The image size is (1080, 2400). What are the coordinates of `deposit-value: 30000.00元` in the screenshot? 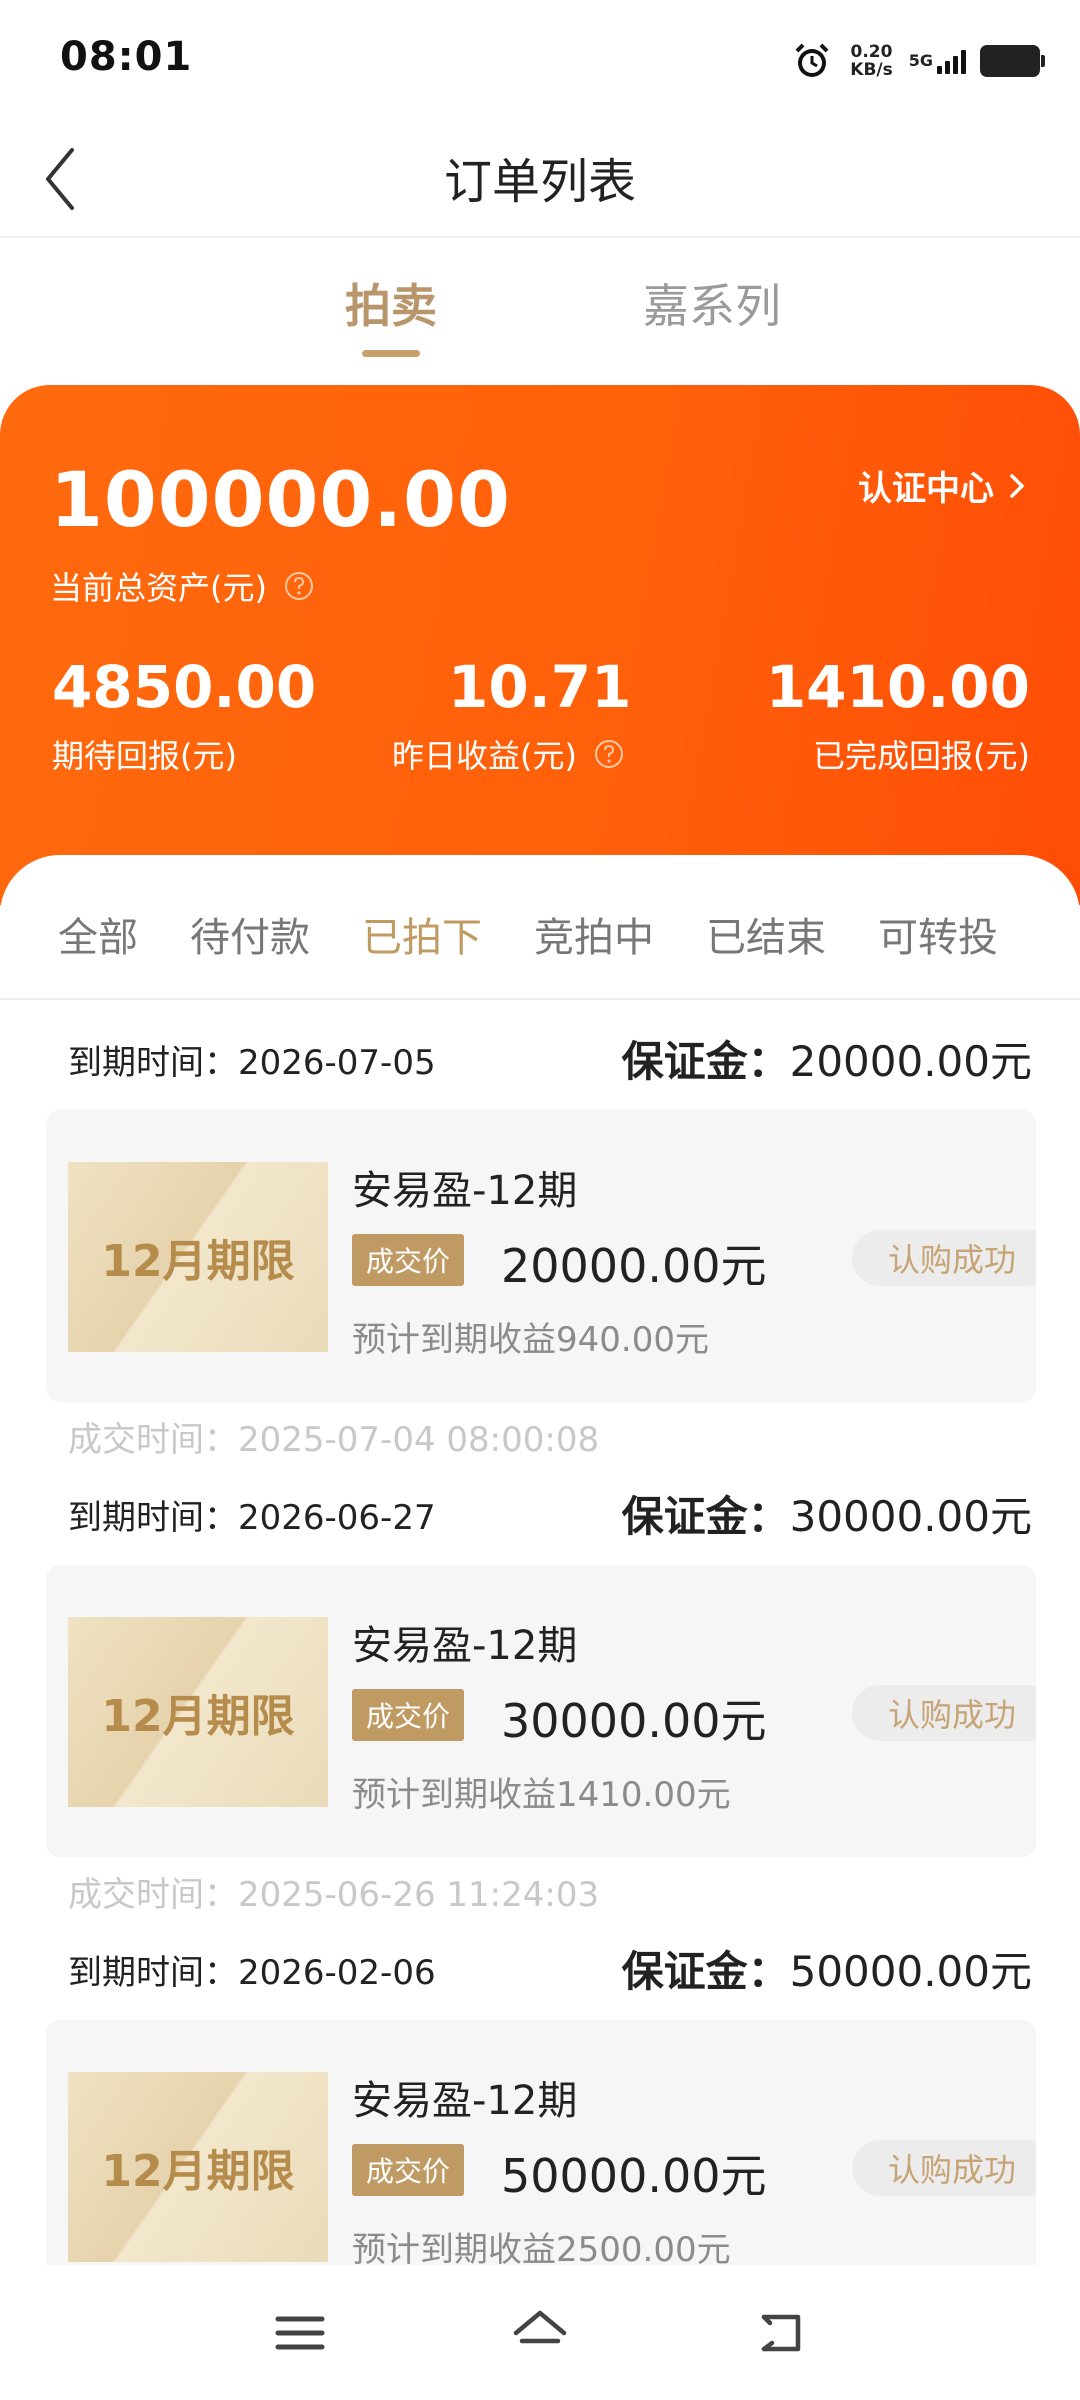 It's located at (910, 1516).